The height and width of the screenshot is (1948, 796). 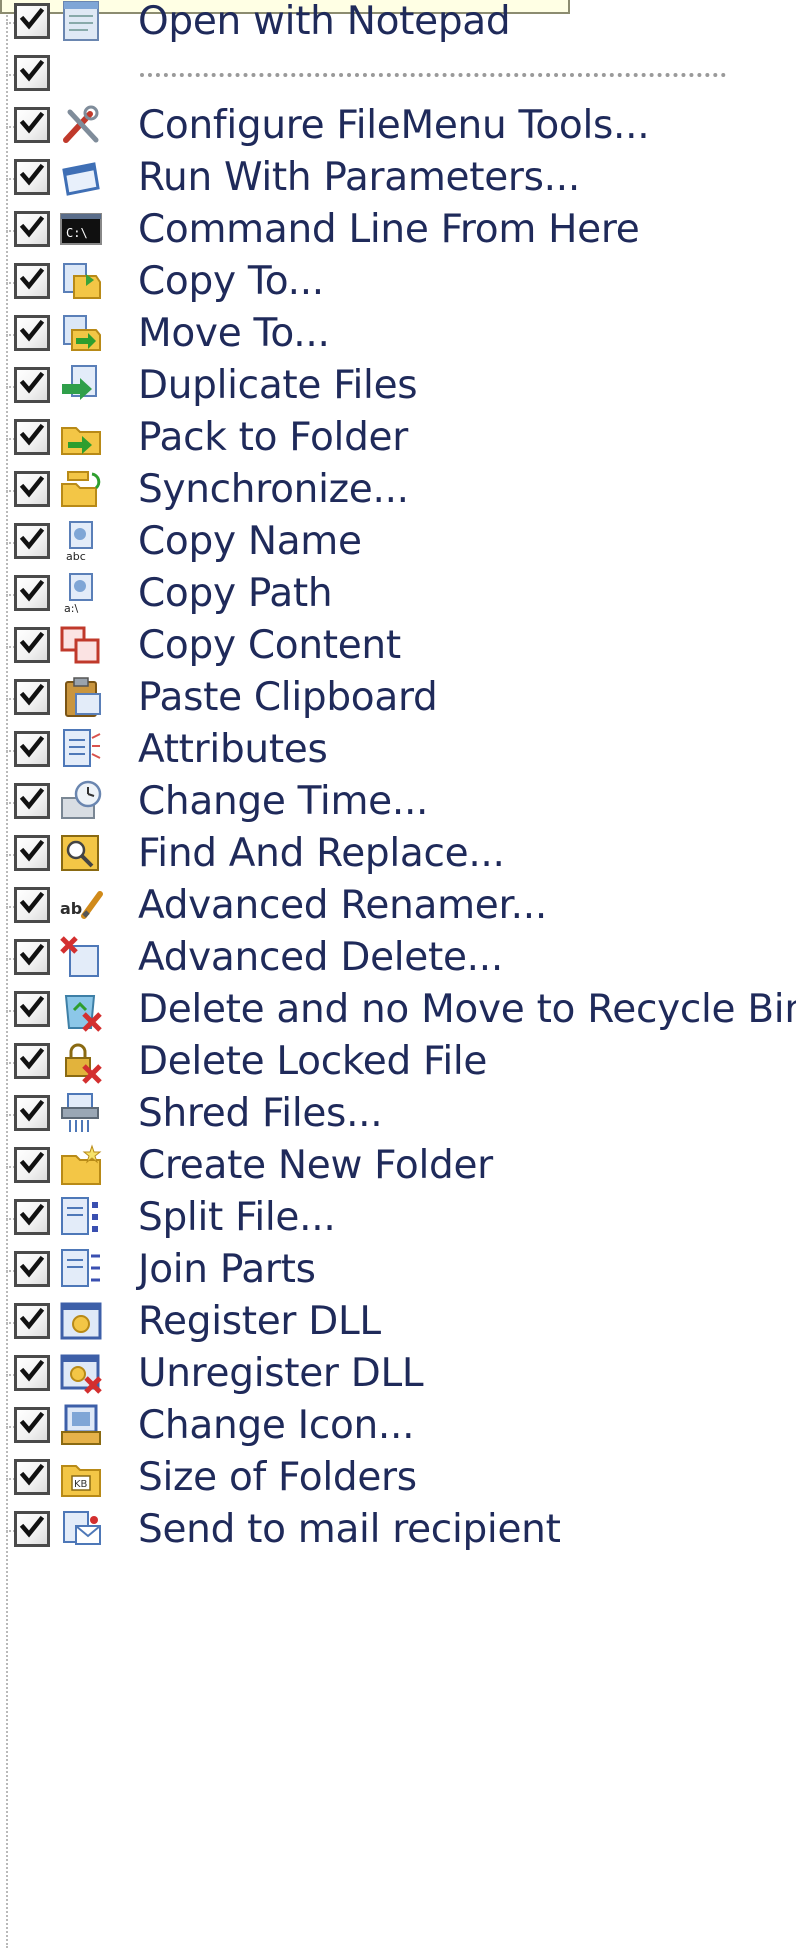 I want to click on svg-text: ab, so click(x=71, y=908).